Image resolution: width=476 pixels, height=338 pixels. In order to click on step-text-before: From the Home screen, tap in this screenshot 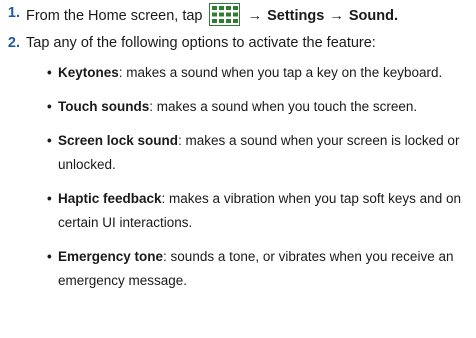, I will do `click(114, 16)`.